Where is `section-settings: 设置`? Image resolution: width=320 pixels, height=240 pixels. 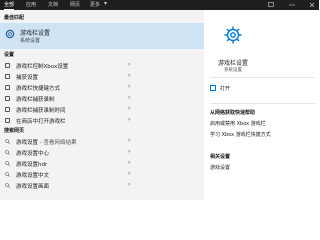
section-settings: 设置 is located at coordinates (9, 55).